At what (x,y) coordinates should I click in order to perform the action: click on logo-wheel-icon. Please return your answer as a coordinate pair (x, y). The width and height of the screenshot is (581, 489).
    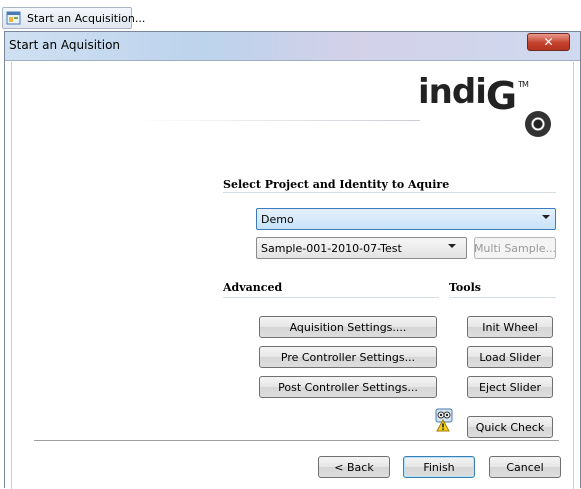
    Looking at the image, I should click on (538, 124).